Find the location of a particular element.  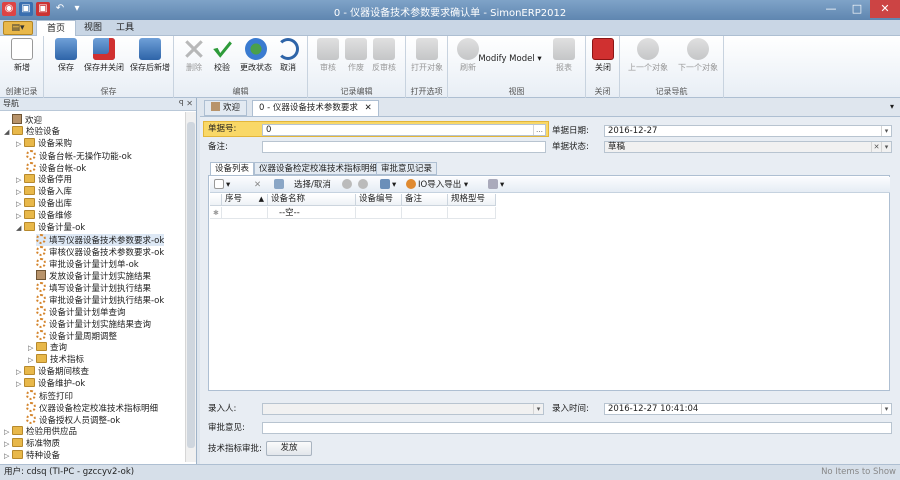

select-icon is located at coordinates (280, 185).